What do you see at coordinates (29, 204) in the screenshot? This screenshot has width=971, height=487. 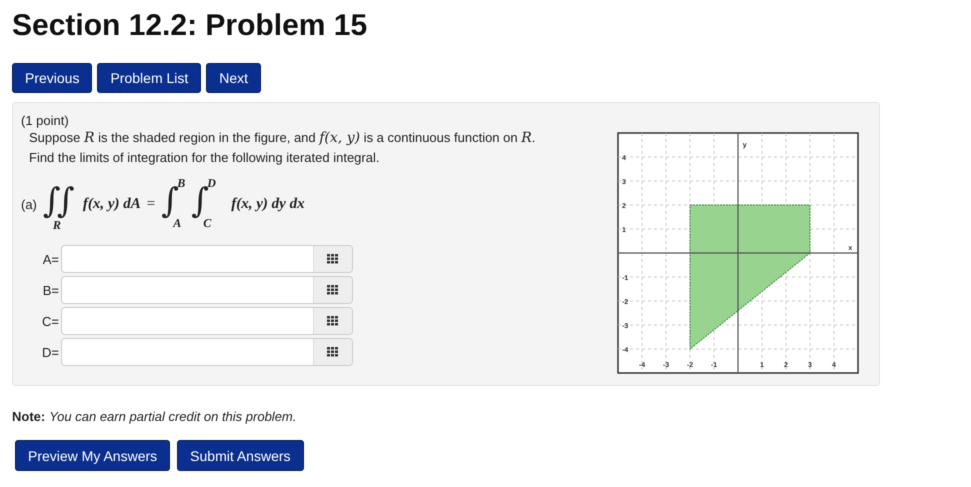 I see `part-label: (a)` at bounding box center [29, 204].